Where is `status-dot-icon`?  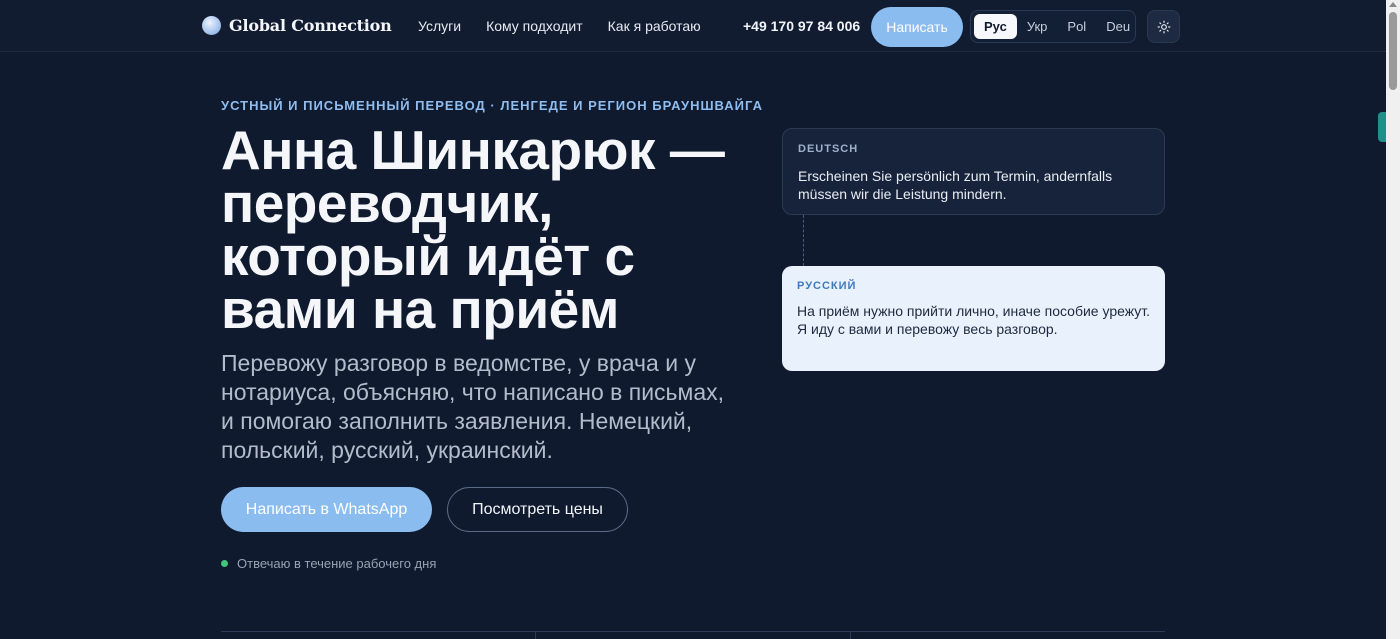
status-dot-icon is located at coordinates (224, 563).